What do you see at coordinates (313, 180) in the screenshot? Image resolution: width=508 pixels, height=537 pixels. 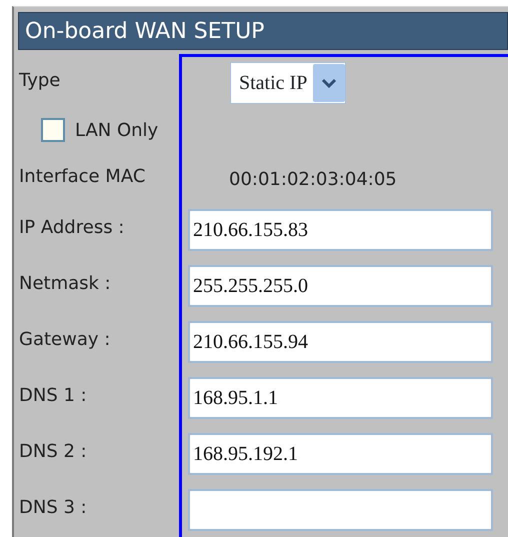 I see `mac-address: 00:01:02:03:04:05` at bounding box center [313, 180].